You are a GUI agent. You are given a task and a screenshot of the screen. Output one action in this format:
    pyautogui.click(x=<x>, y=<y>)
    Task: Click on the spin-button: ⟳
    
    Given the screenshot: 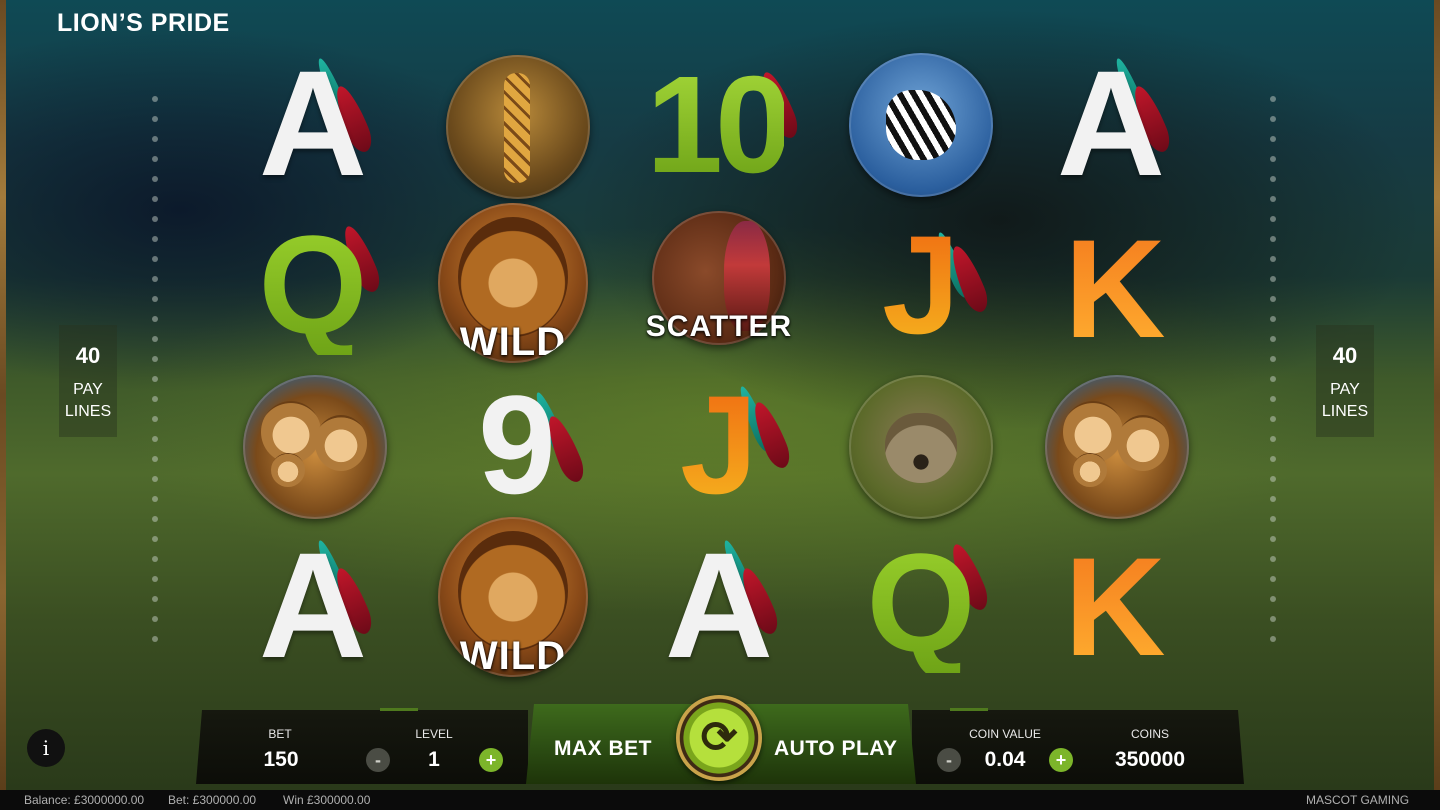 What is the action you would take?
    pyautogui.click(x=719, y=738)
    